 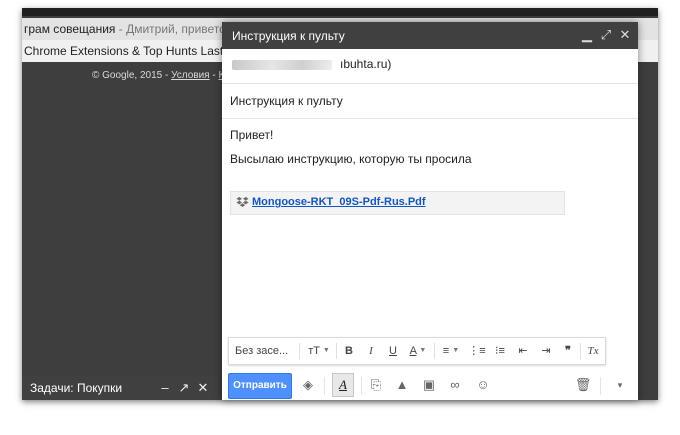 What do you see at coordinates (413, 351) in the screenshot?
I see `text-color-icon: A` at bounding box center [413, 351].